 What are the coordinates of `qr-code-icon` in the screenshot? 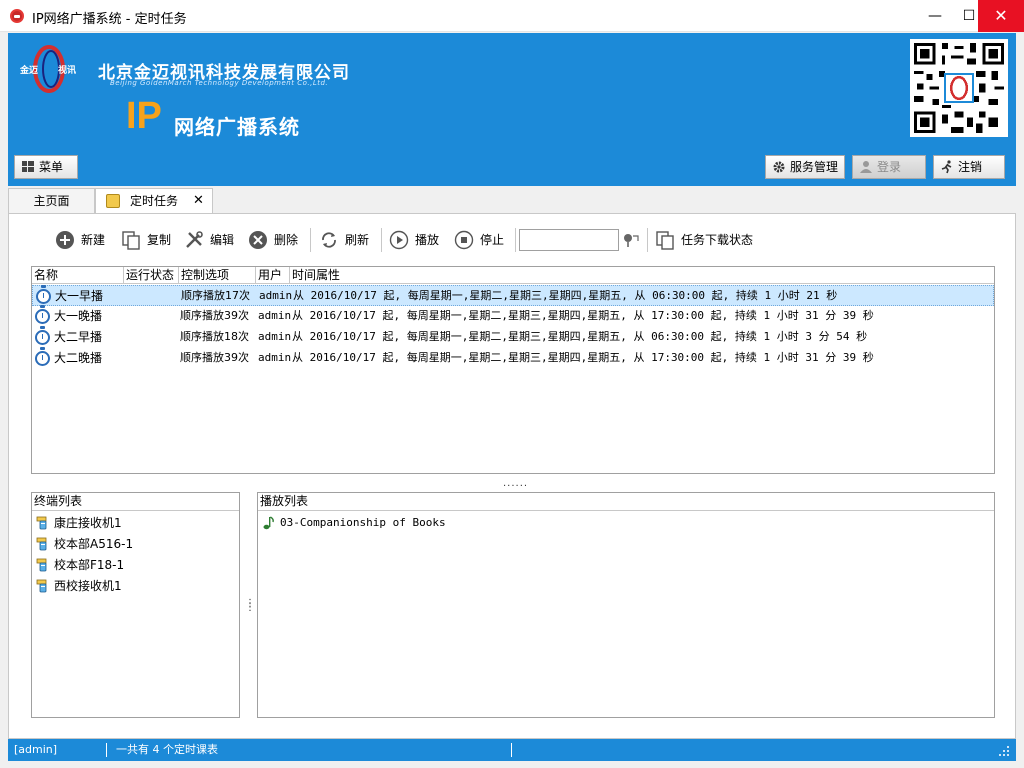 It's located at (959, 88).